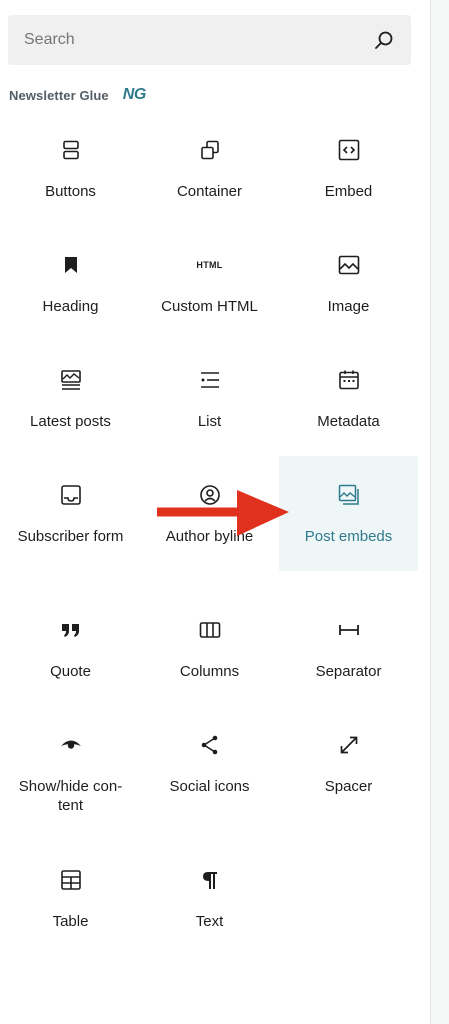  Describe the element at coordinates (349, 495) in the screenshot. I see `post-embeds-icon` at that location.